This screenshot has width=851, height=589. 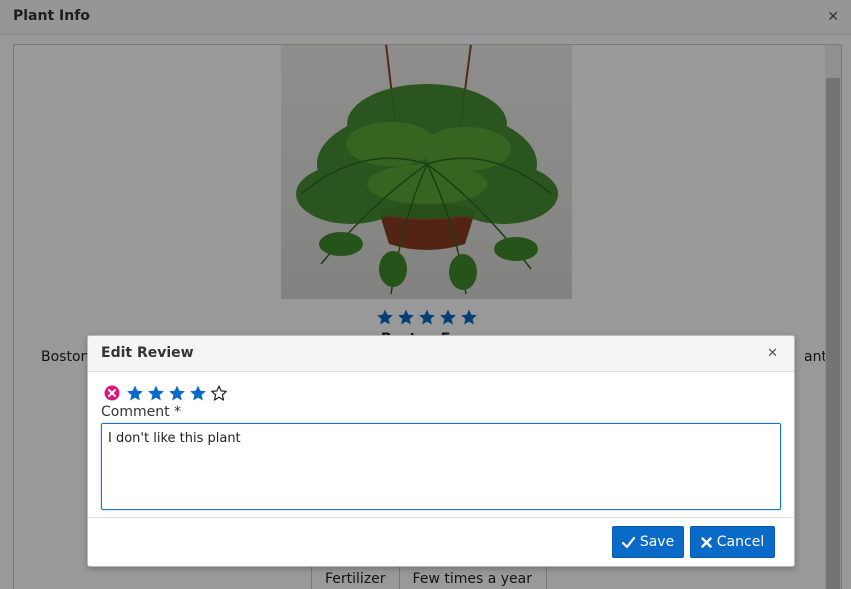 I want to click on clear-rating-icon, so click(x=112, y=393).